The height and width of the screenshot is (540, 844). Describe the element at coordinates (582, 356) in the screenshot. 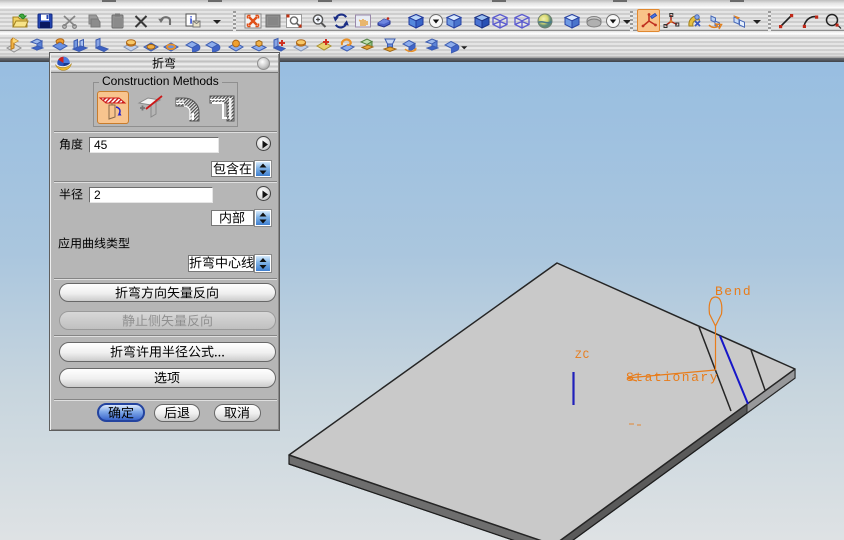

I see `svg-text: ZC` at that location.